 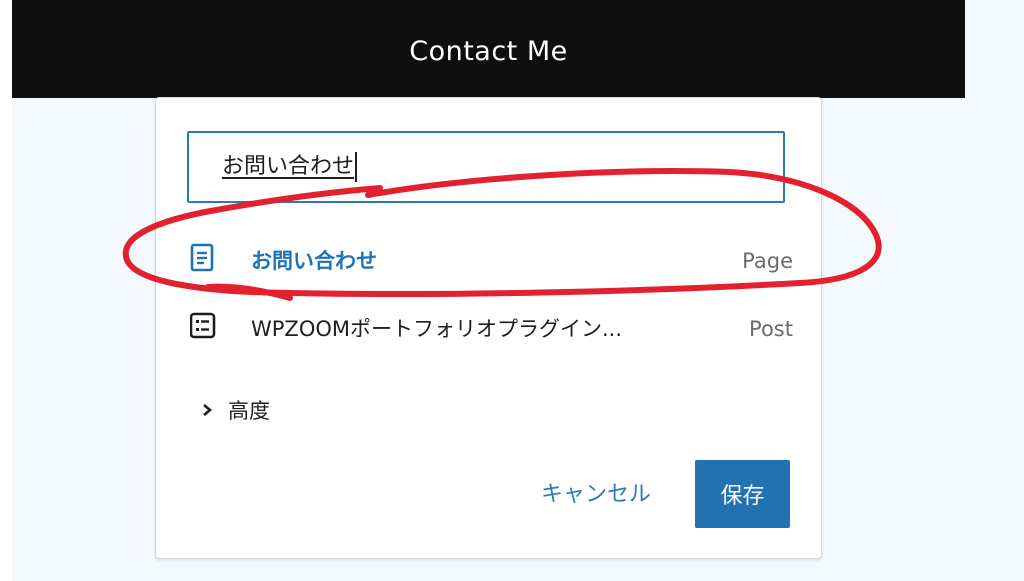 I want to click on advanced-settings-label: 高度, so click(x=249, y=411).